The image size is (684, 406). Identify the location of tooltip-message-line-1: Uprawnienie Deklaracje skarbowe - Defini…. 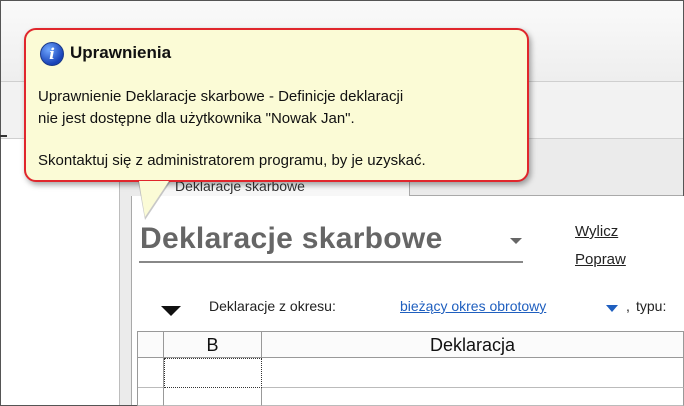
(221, 96).